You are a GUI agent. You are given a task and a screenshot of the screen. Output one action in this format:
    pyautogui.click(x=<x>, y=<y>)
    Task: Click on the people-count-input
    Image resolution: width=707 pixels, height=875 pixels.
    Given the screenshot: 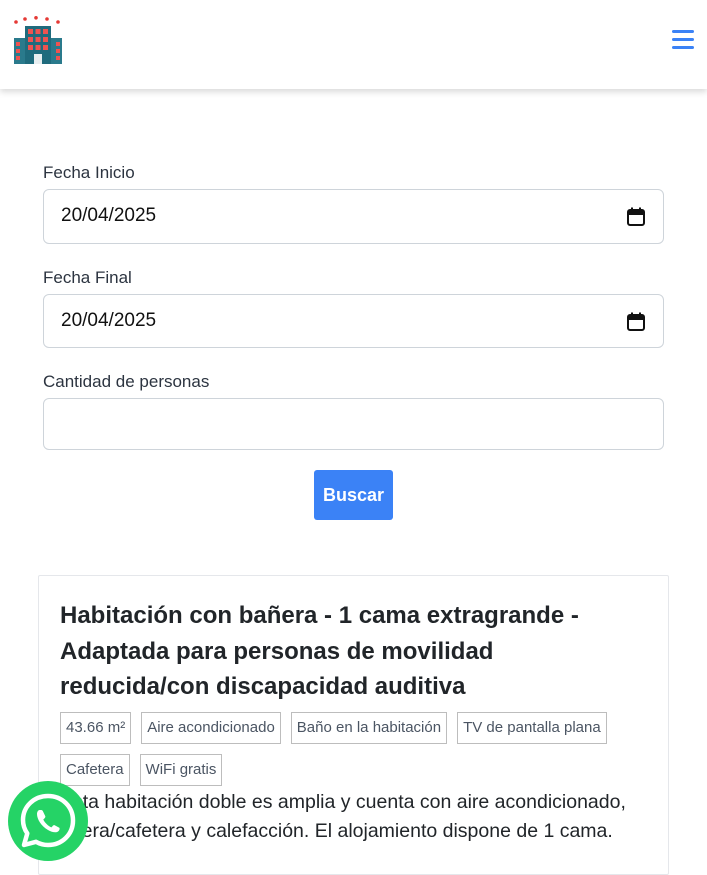 What is the action you would take?
    pyautogui.click(x=353, y=424)
    